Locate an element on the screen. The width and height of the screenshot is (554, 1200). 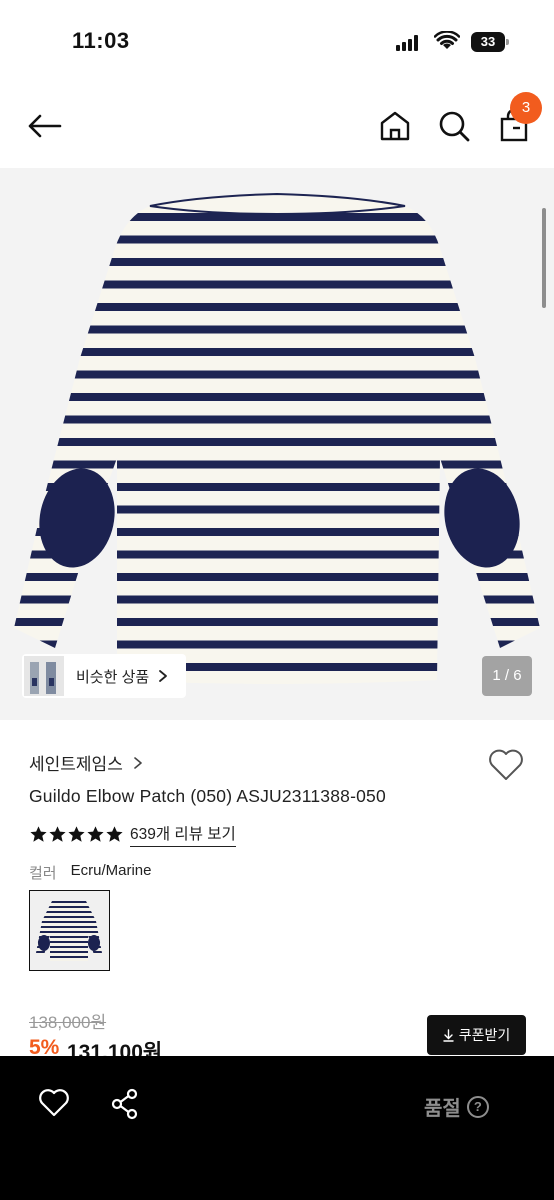
product-title: Guildo Elbow Patch (050) ASJU2311388-050 is located at coordinates (207, 796).